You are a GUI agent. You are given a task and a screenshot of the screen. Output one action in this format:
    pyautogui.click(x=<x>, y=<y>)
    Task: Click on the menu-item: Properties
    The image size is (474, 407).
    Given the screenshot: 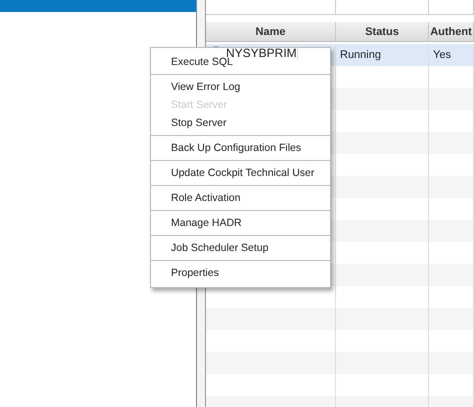 What is the action you would take?
    pyautogui.click(x=240, y=273)
    